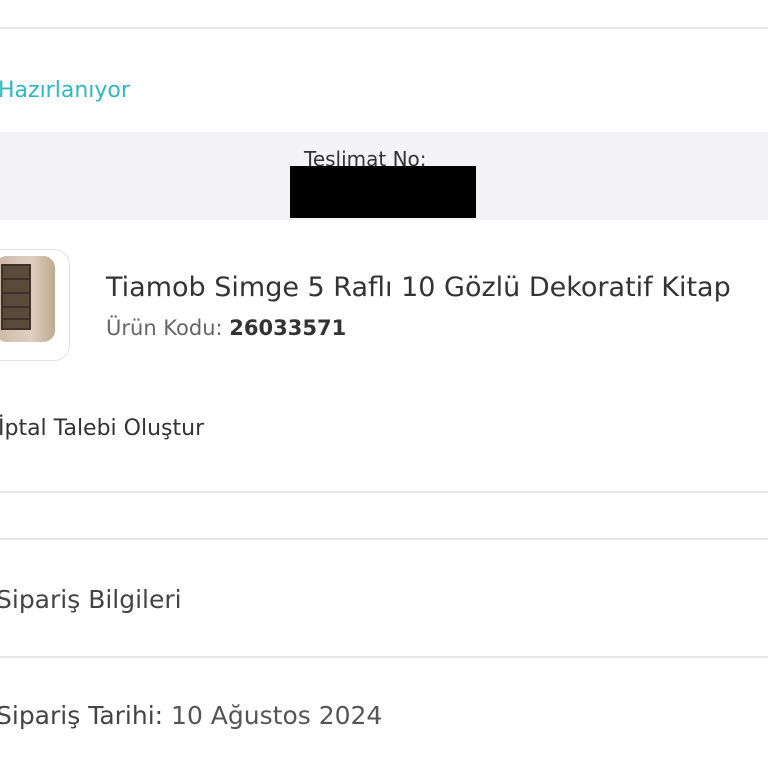 The width and height of the screenshot is (768, 768). What do you see at coordinates (82, 715) in the screenshot?
I see `order-date-label: Sipariş Tarihi:` at bounding box center [82, 715].